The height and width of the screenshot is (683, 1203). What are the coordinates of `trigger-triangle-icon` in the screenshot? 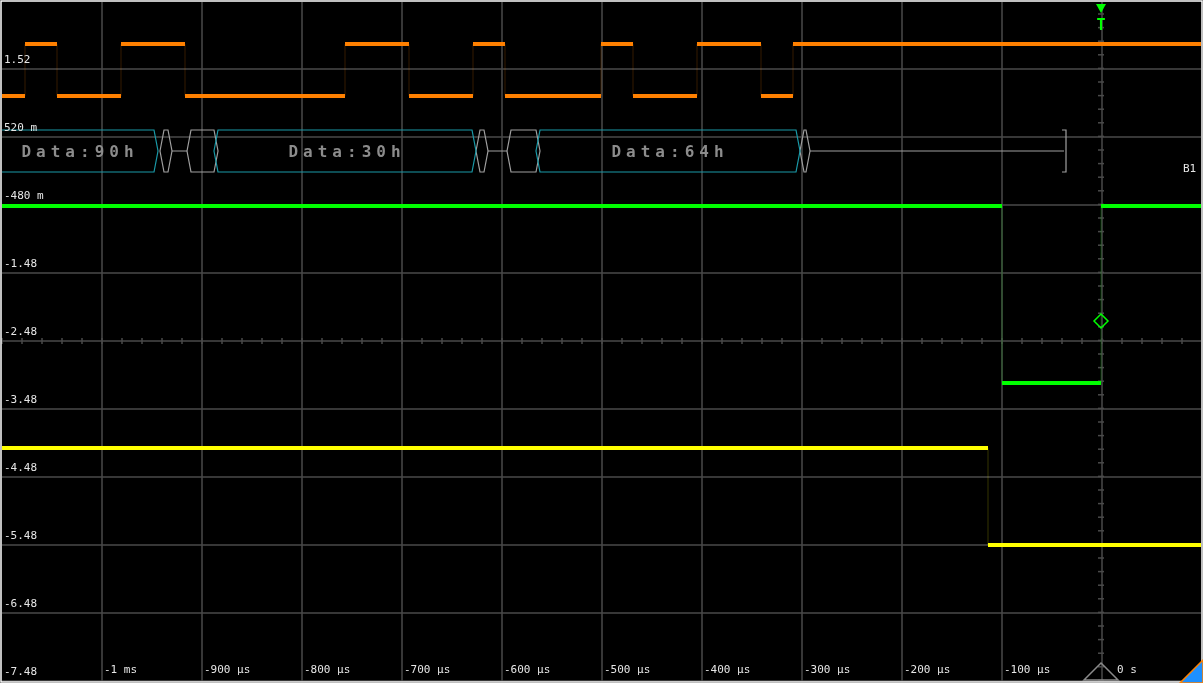 It's located at (1101, 8).